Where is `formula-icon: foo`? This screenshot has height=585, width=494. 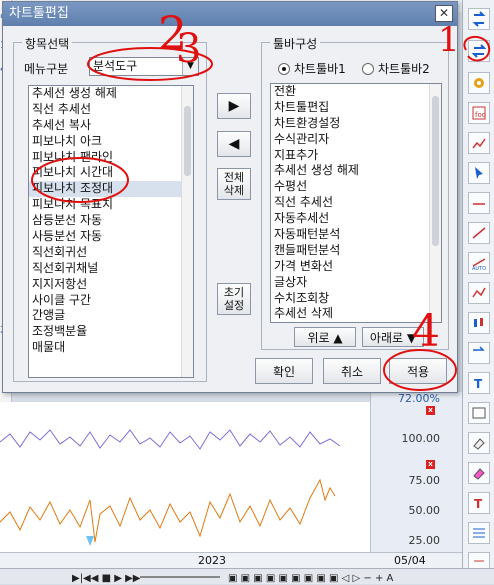 formula-icon: foo is located at coordinates (479, 113).